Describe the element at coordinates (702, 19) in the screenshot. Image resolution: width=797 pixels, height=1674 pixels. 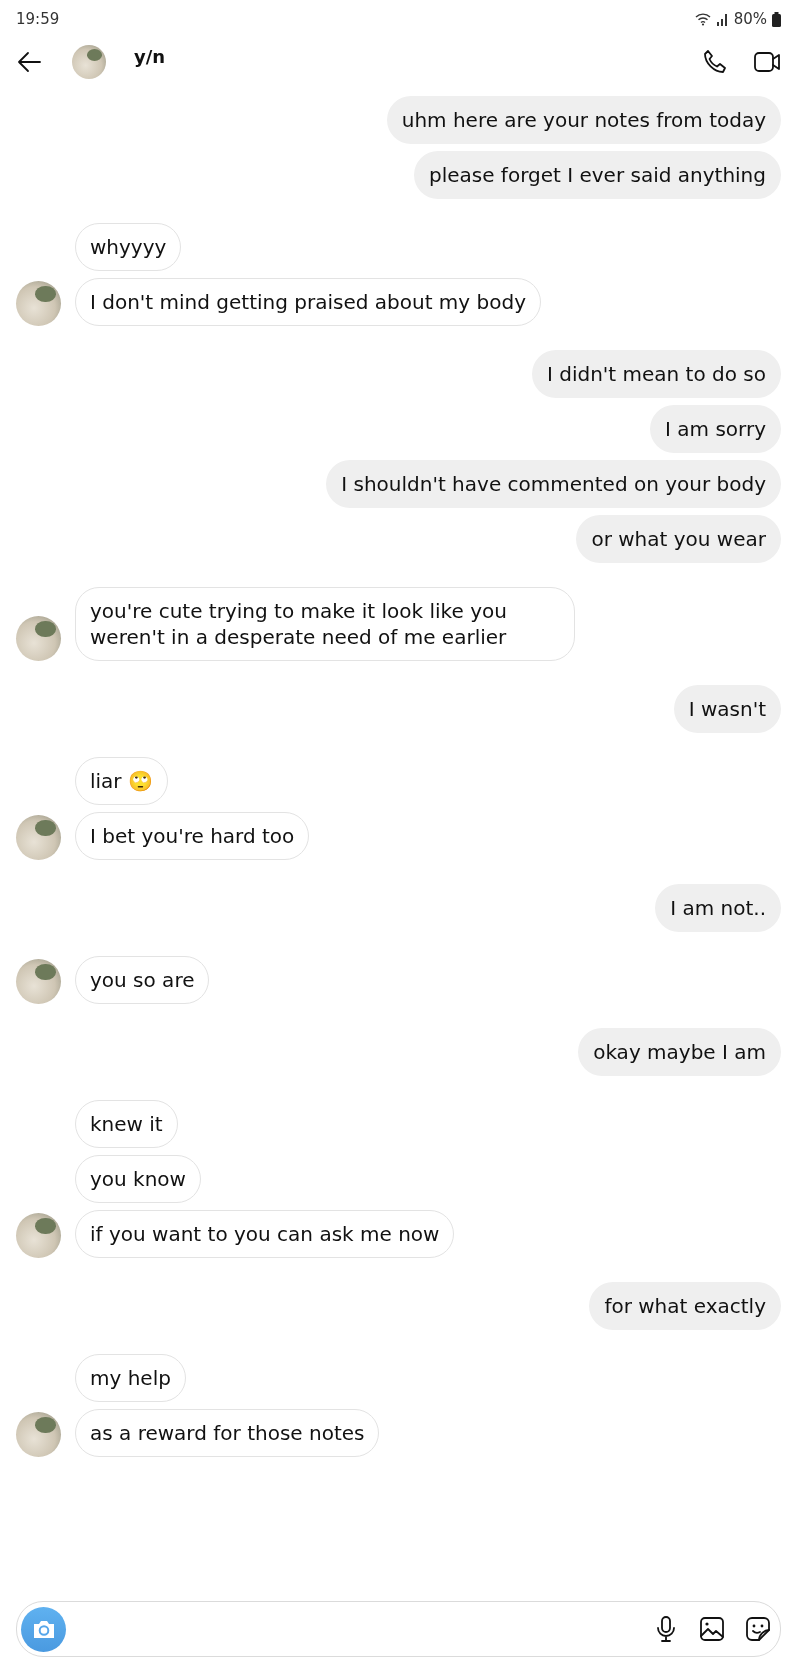
I see `wifi-icon` at that location.